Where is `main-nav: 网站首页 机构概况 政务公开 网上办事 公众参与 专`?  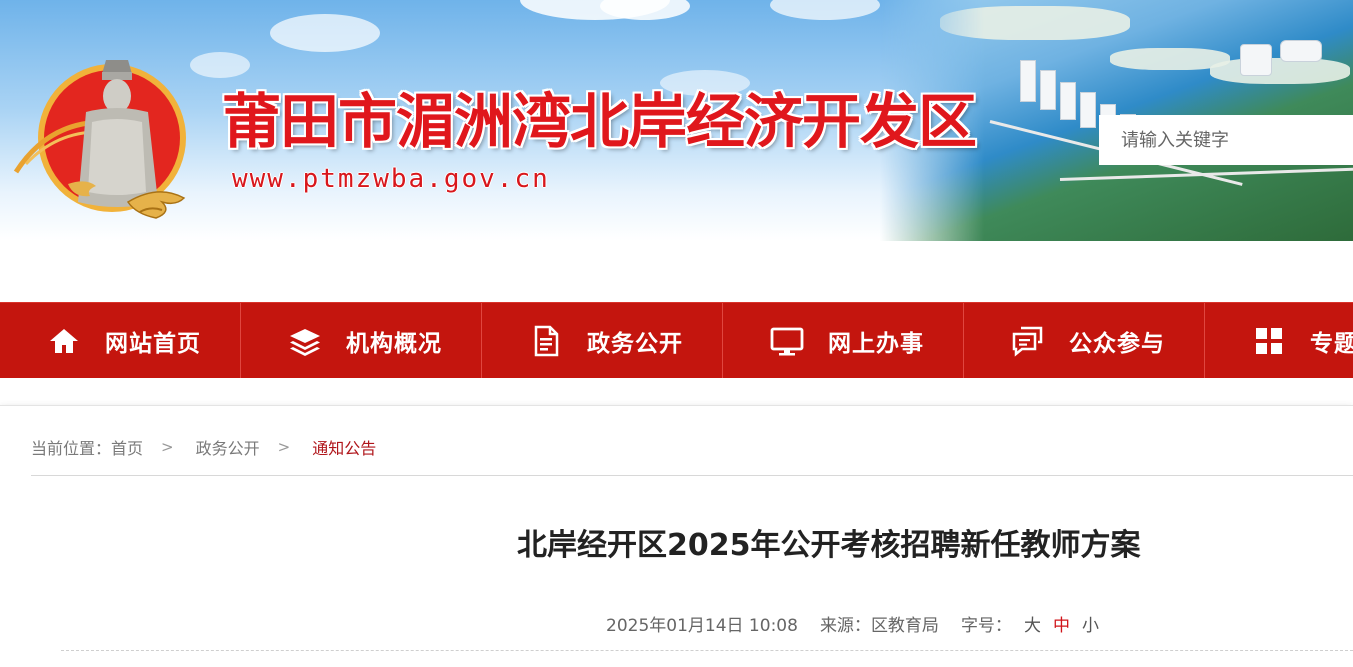 main-nav: 网站首页 机构概况 政务公开 网上办事 公众参与 专 is located at coordinates (676, 340).